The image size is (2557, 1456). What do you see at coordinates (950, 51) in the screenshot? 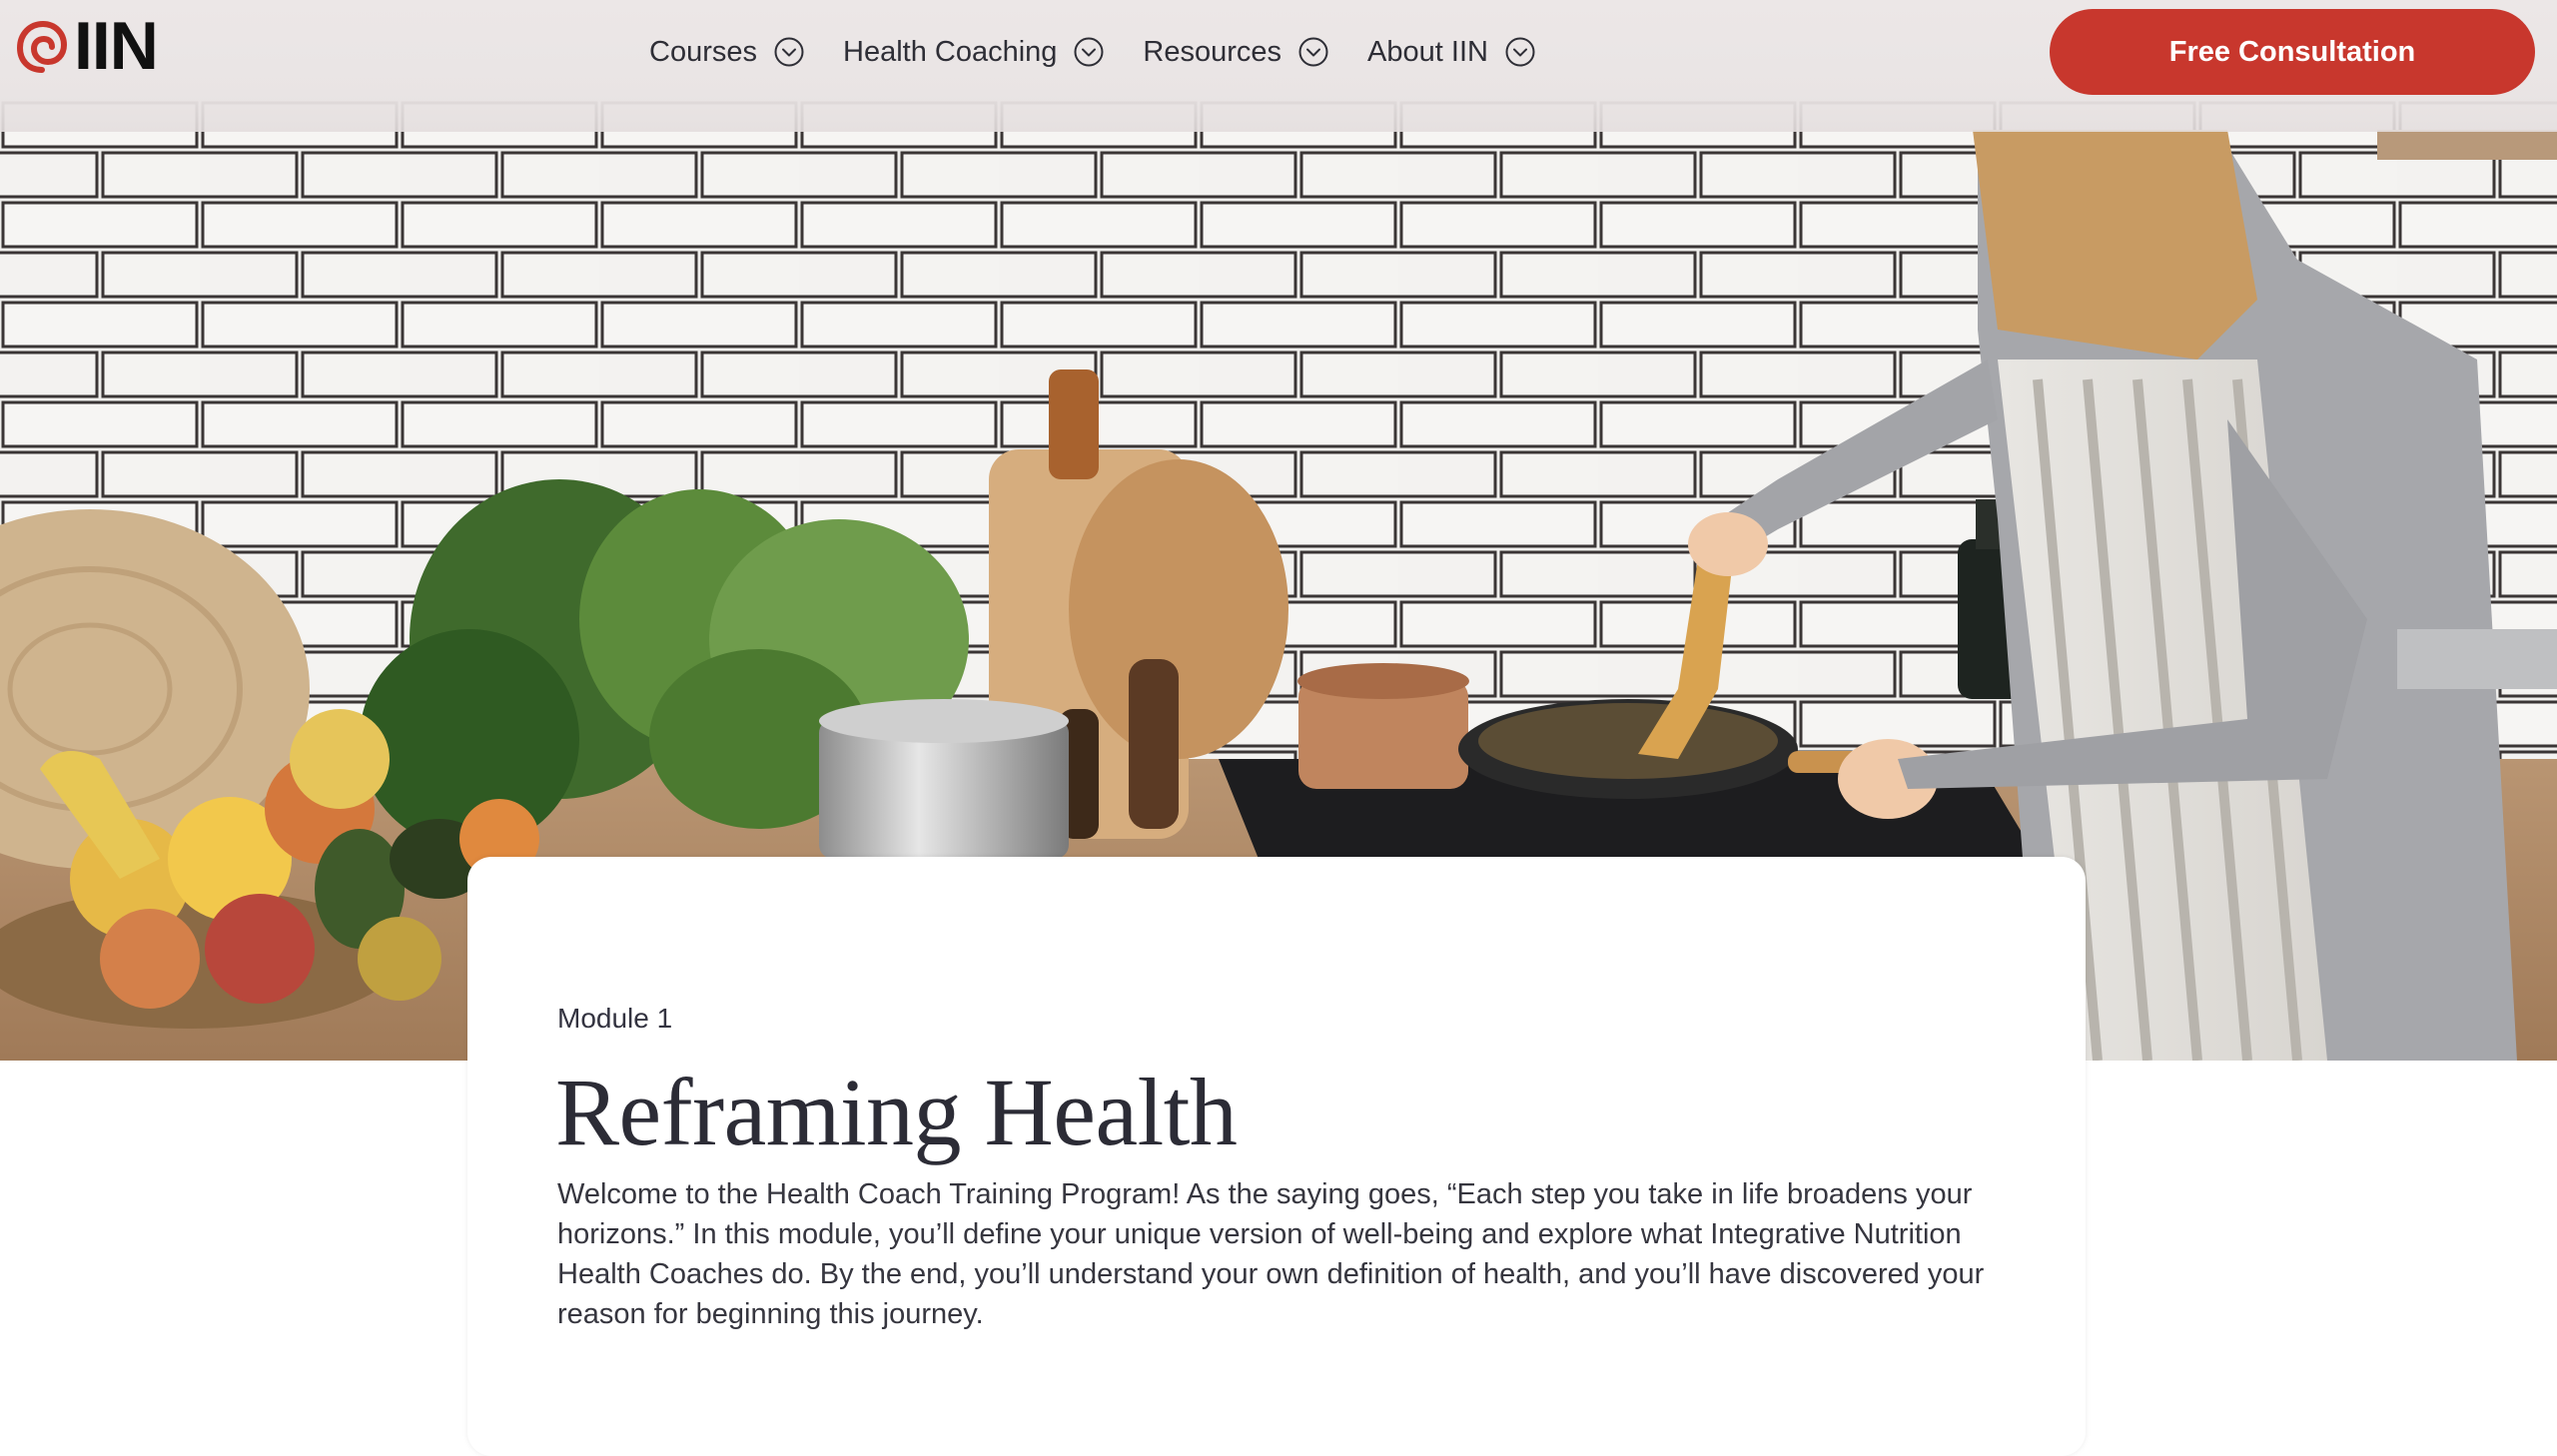
I see `nav-label: Health Coaching` at bounding box center [950, 51].